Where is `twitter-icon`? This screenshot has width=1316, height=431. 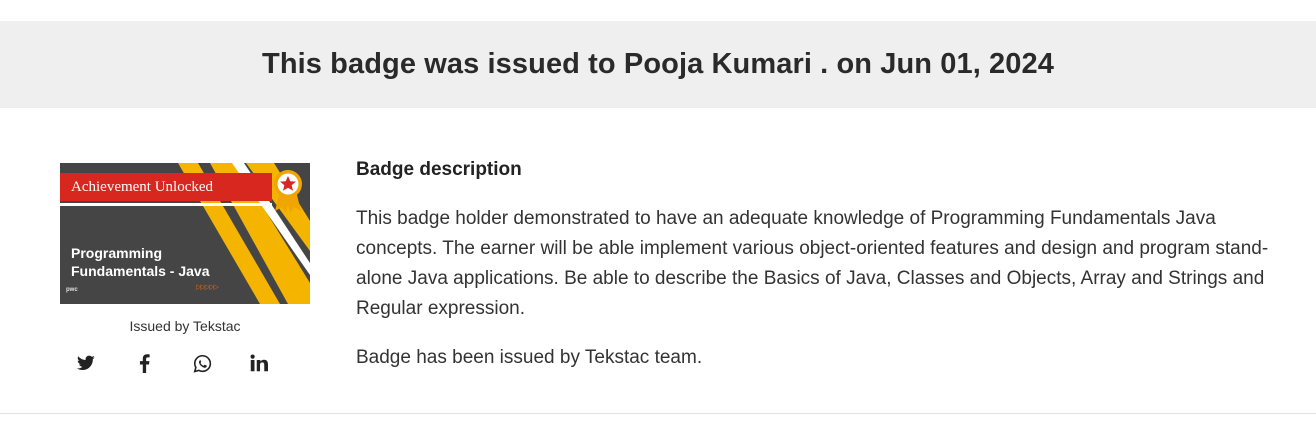
twitter-icon is located at coordinates (86, 362).